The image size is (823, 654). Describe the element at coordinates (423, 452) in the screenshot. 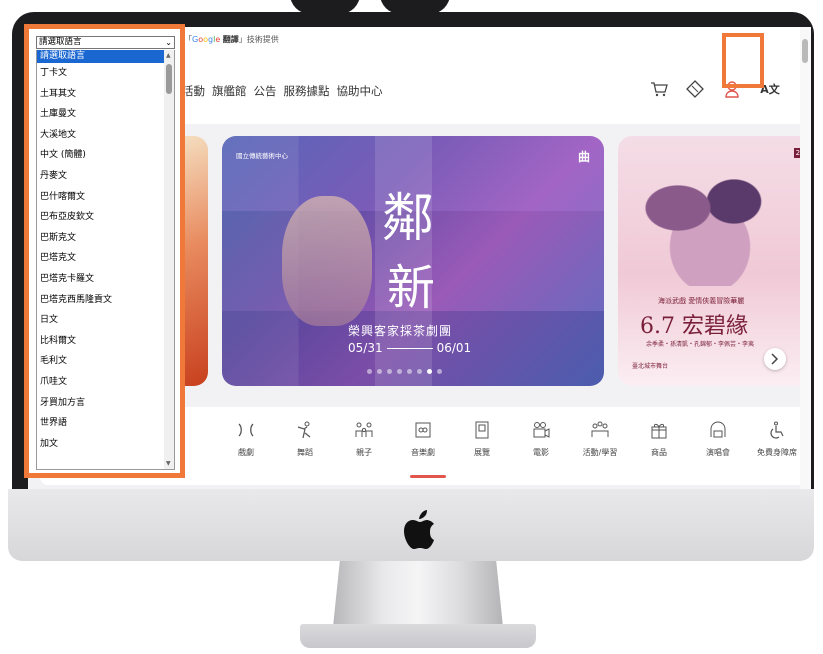

I see `category-label: 音樂劇` at that location.